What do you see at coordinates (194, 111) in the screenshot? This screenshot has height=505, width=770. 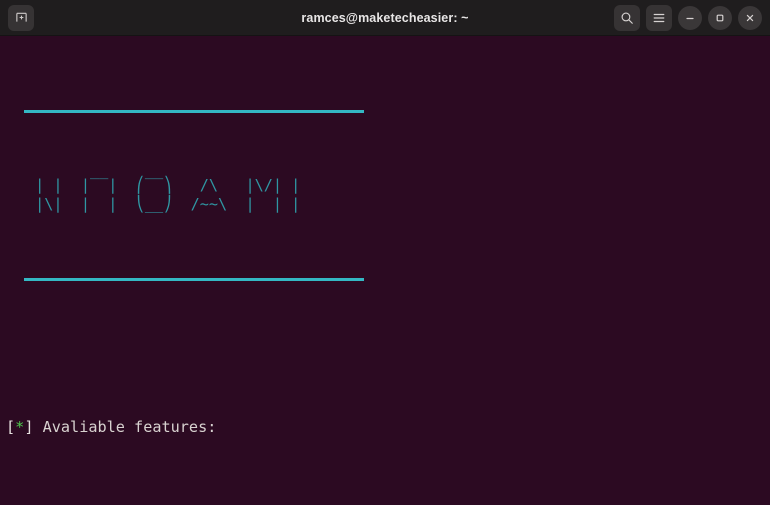 I see `banner-rule-top` at bounding box center [194, 111].